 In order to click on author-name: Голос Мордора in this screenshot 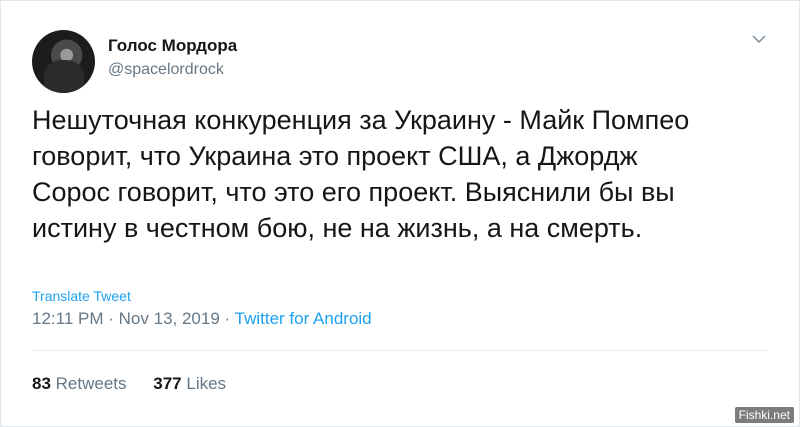, I will do `click(172, 46)`.